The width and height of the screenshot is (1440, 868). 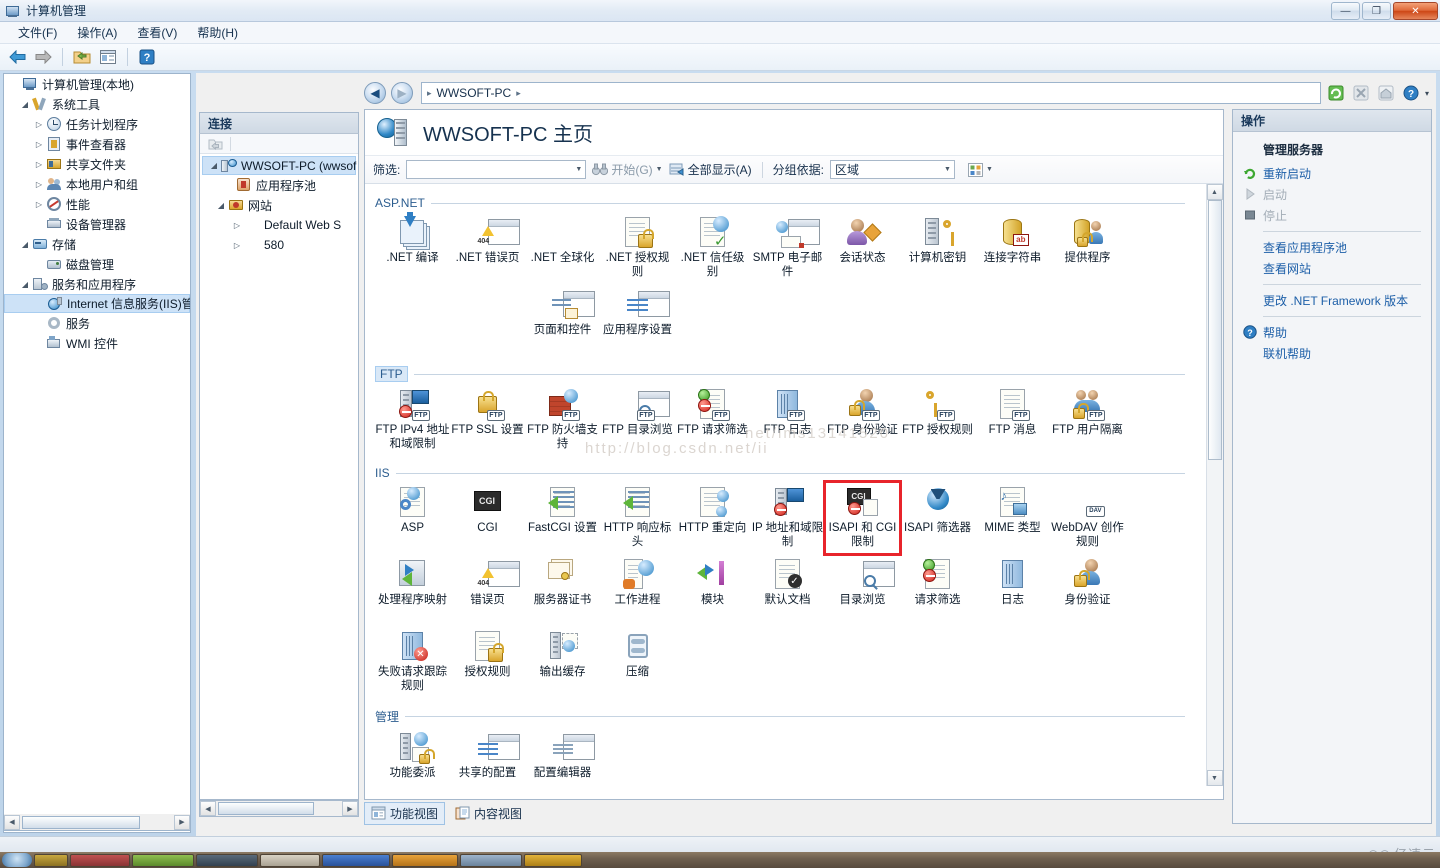 I want to click on feature-directory-browsing: 目录浏览, so click(x=862, y=590).